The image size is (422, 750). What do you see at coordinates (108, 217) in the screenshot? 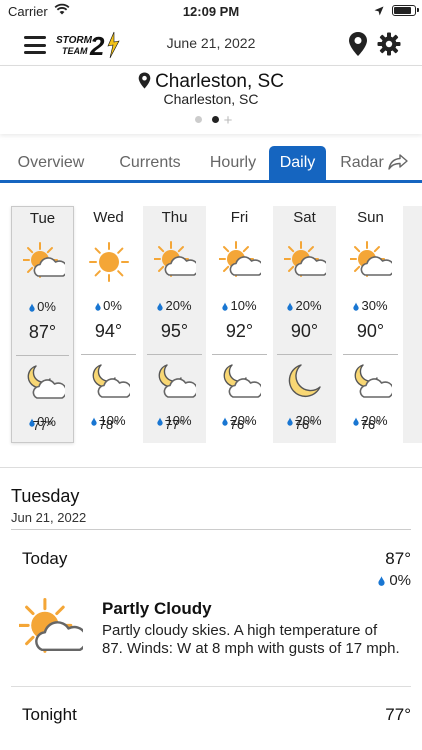
I see `day-name: Wed` at bounding box center [108, 217].